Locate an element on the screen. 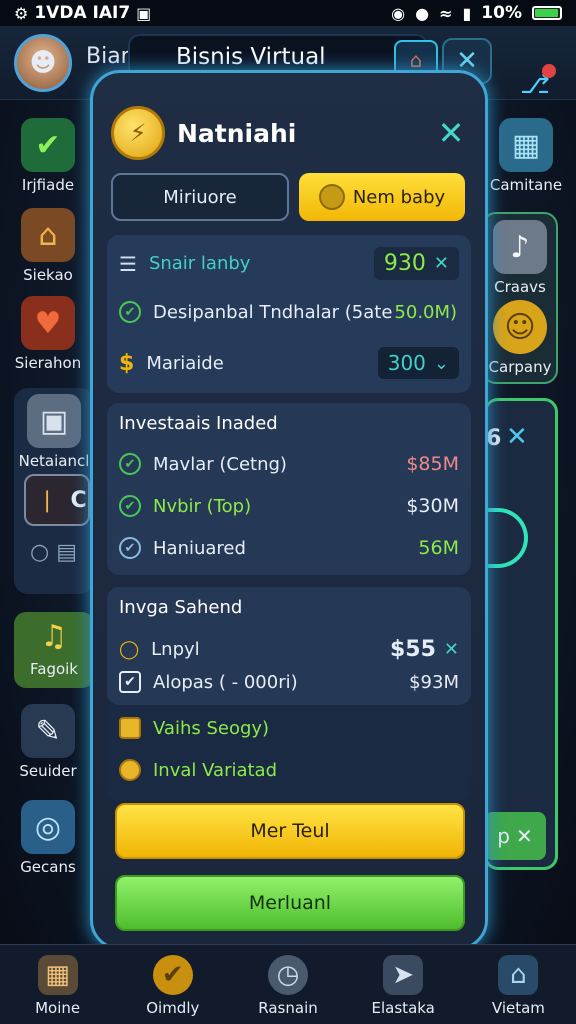 The image size is (576, 1024). row-label: Inval Variatad is located at coordinates (215, 770).